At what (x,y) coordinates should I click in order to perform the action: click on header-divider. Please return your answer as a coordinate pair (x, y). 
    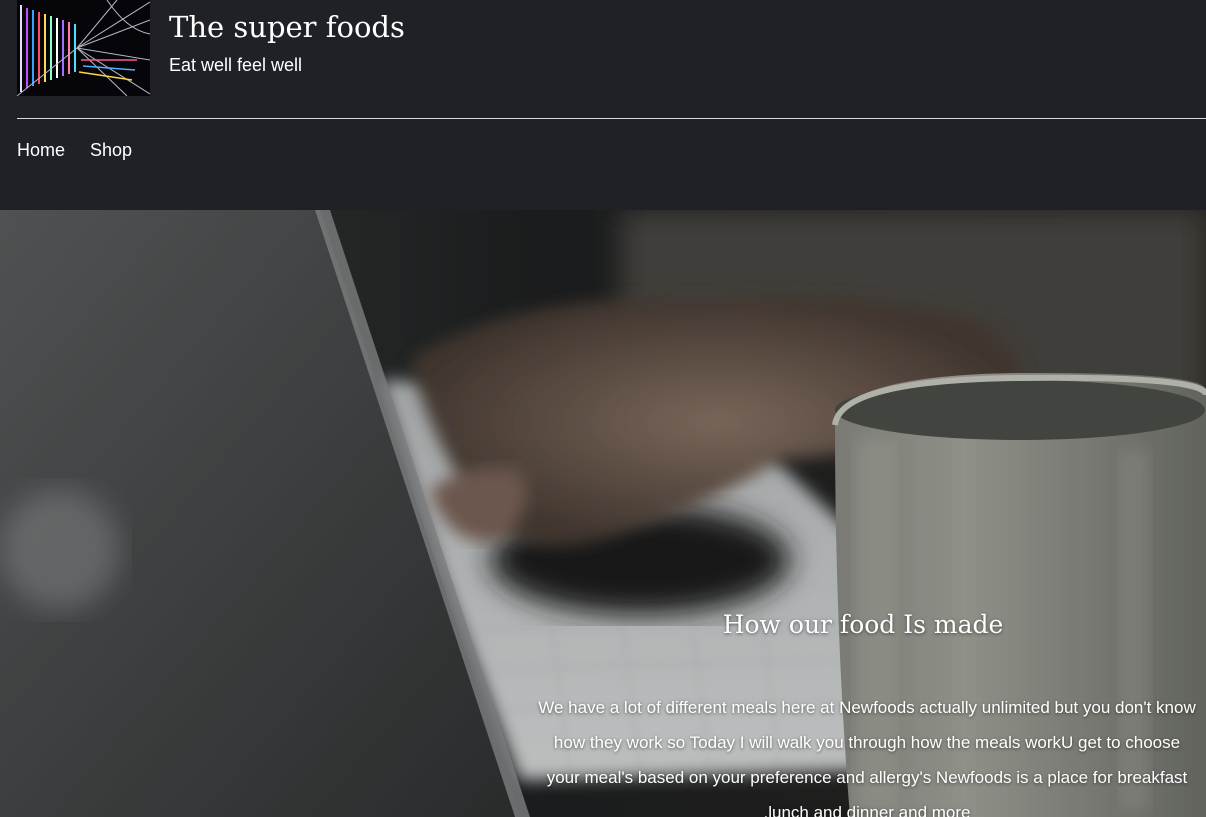
    Looking at the image, I should click on (611, 118).